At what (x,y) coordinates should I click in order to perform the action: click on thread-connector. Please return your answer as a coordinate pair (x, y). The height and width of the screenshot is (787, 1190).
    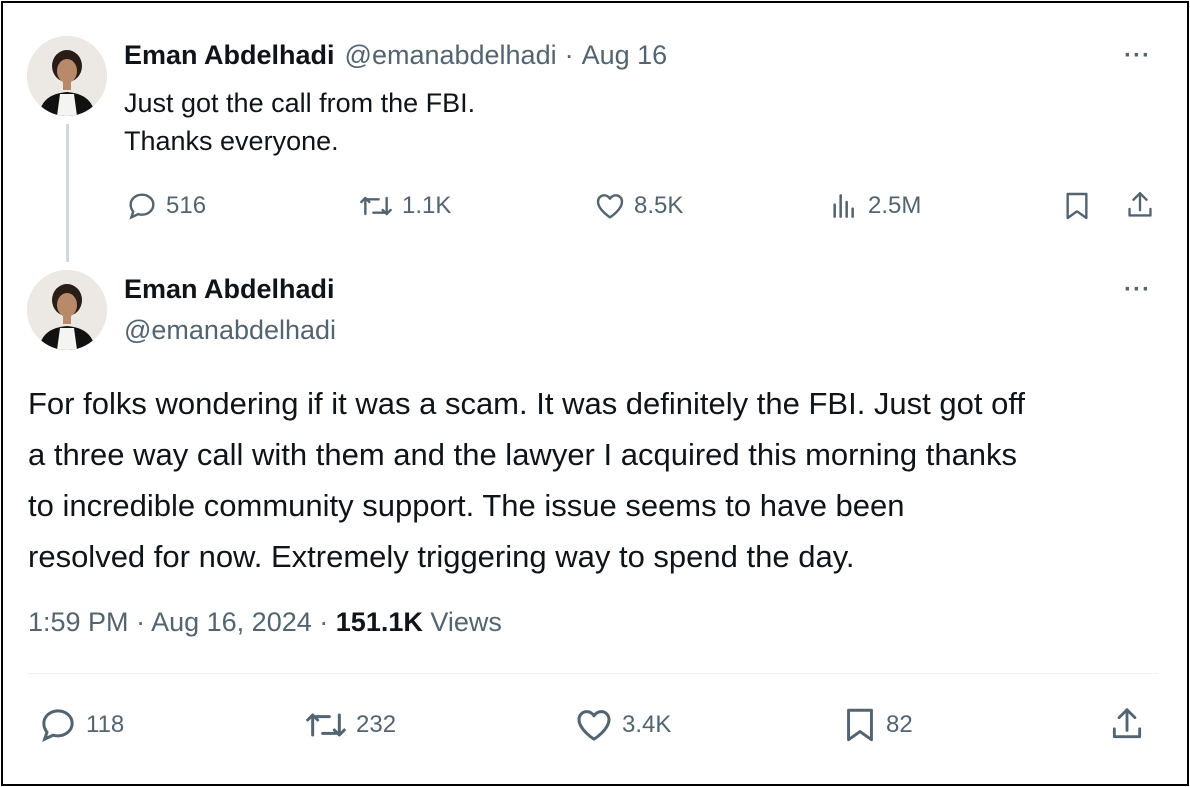
    Looking at the image, I should click on (67, 193).